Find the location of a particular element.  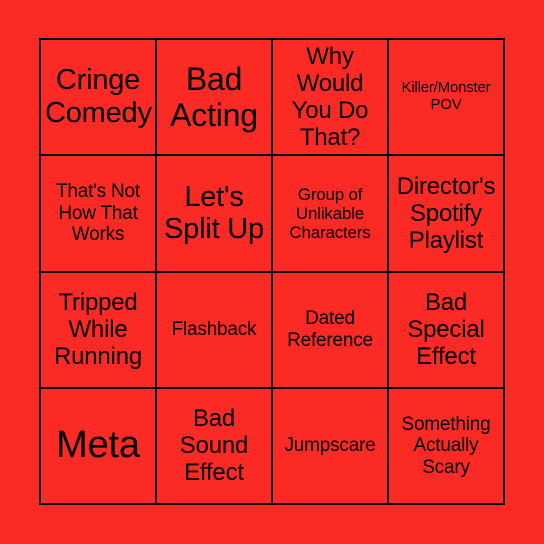

bingo-cell-label: Director's Spotify Playlist is located at coordinates (446, 213).